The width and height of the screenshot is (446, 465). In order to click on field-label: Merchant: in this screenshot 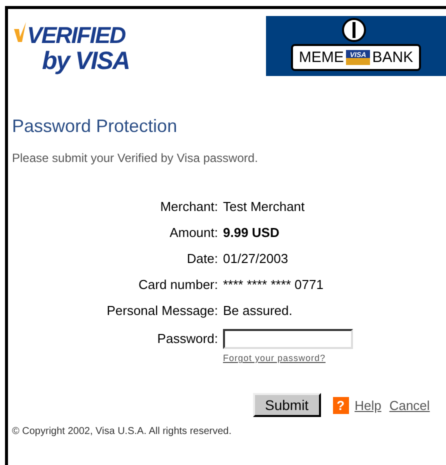, I will do `click(189, 206)`.